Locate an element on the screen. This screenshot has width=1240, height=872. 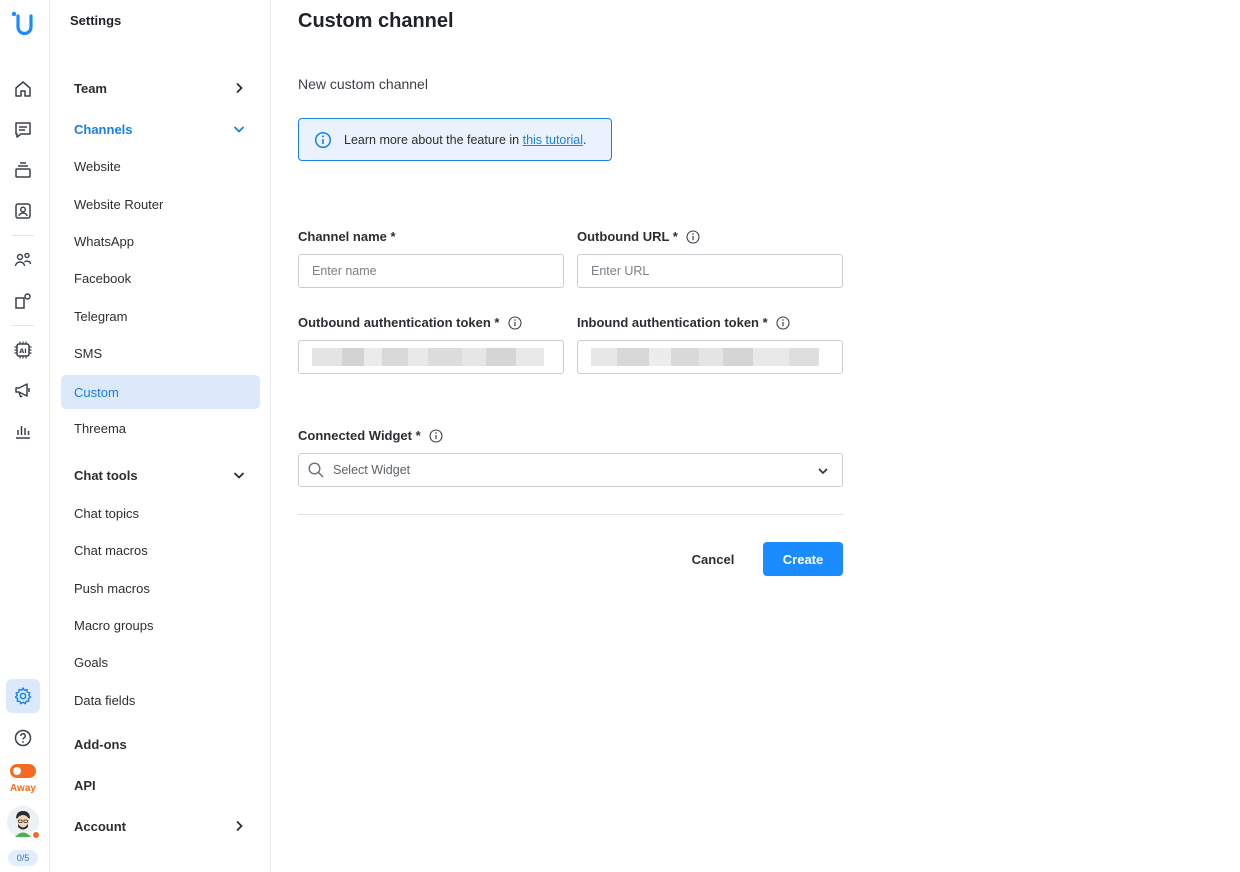
sidebar-item-website-router: Website Router is located at coordinates (160, 204).